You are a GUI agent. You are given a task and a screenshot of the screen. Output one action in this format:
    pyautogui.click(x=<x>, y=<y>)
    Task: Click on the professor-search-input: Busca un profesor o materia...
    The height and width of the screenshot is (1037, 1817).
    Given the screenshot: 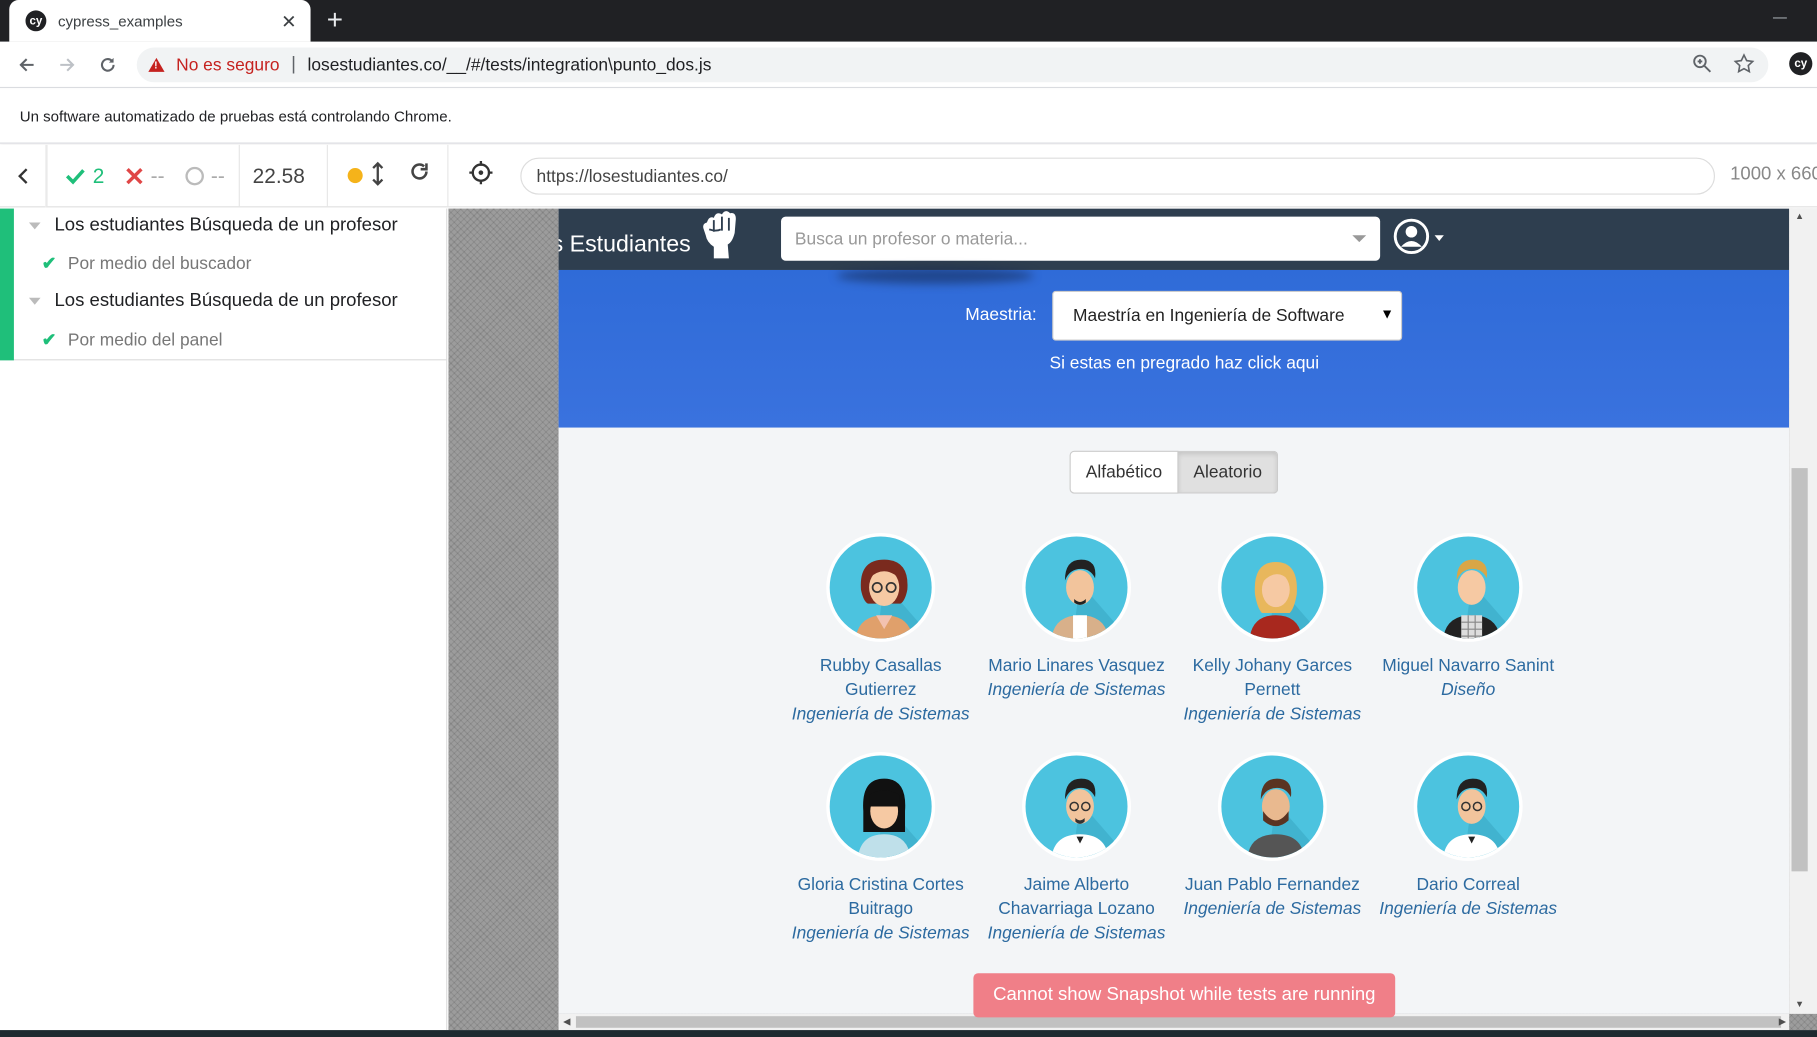 What is the action you would take?
    pyautogui.click(x=1081, y=238)
    